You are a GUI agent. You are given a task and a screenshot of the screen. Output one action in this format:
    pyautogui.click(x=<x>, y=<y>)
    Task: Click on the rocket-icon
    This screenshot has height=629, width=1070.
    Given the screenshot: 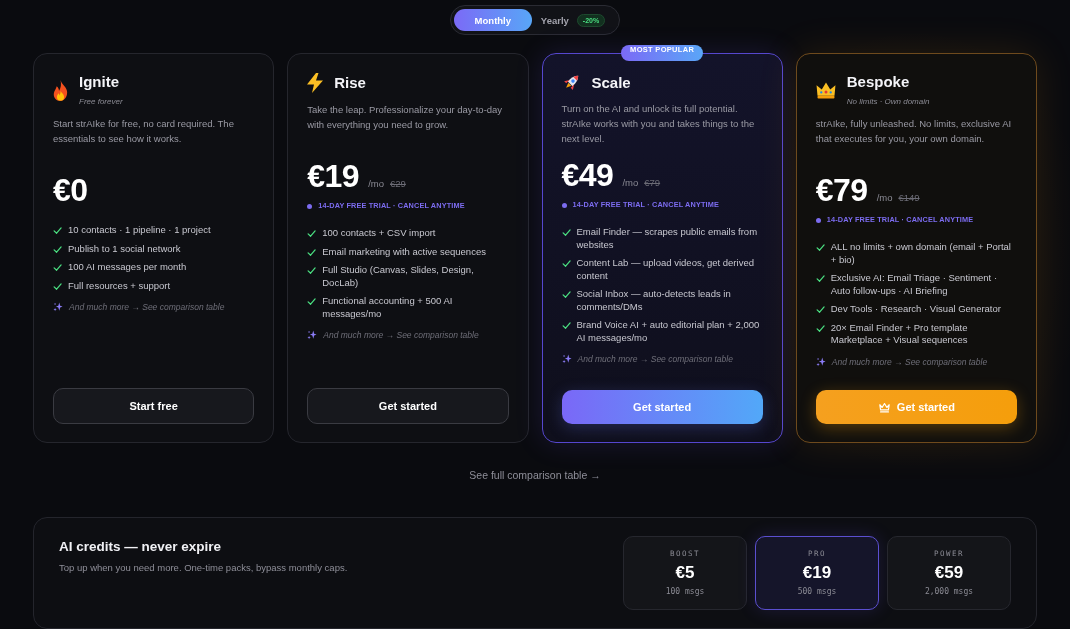 What is the action you would take?
    pyautogui.click(x=571, y=82)
    